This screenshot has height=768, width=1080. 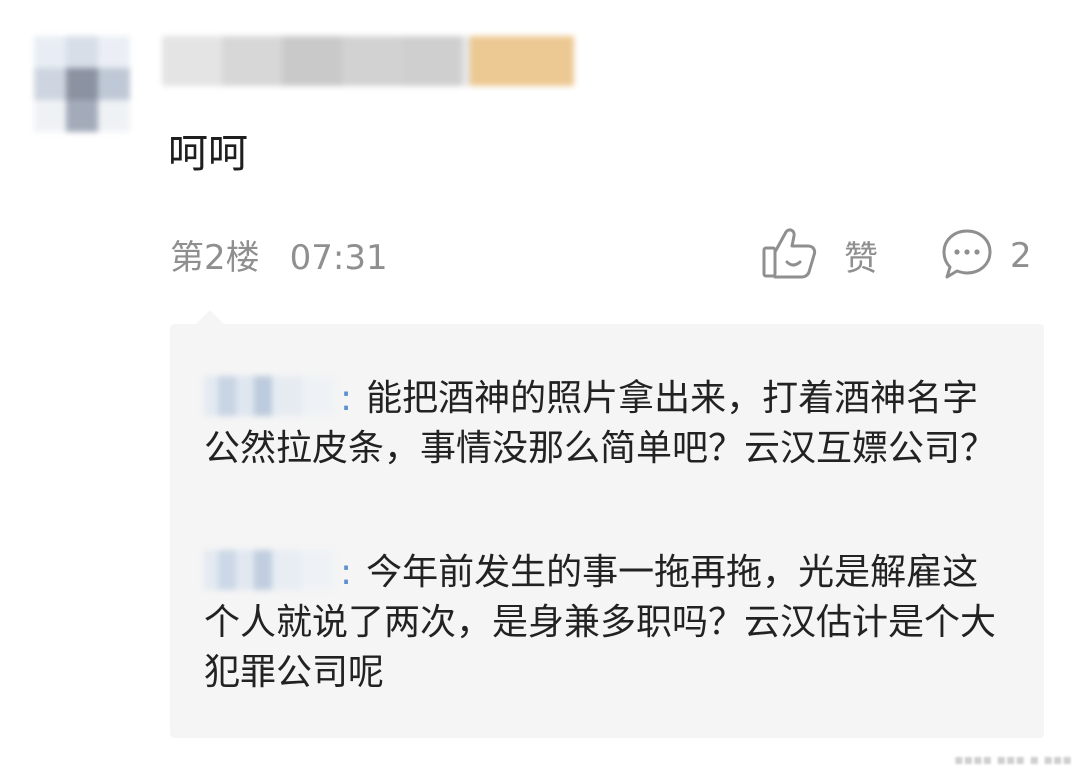 What do you see at coordinates (82, 84) in the screenshot?
I see `avatar` at bounding box center [82, 84].